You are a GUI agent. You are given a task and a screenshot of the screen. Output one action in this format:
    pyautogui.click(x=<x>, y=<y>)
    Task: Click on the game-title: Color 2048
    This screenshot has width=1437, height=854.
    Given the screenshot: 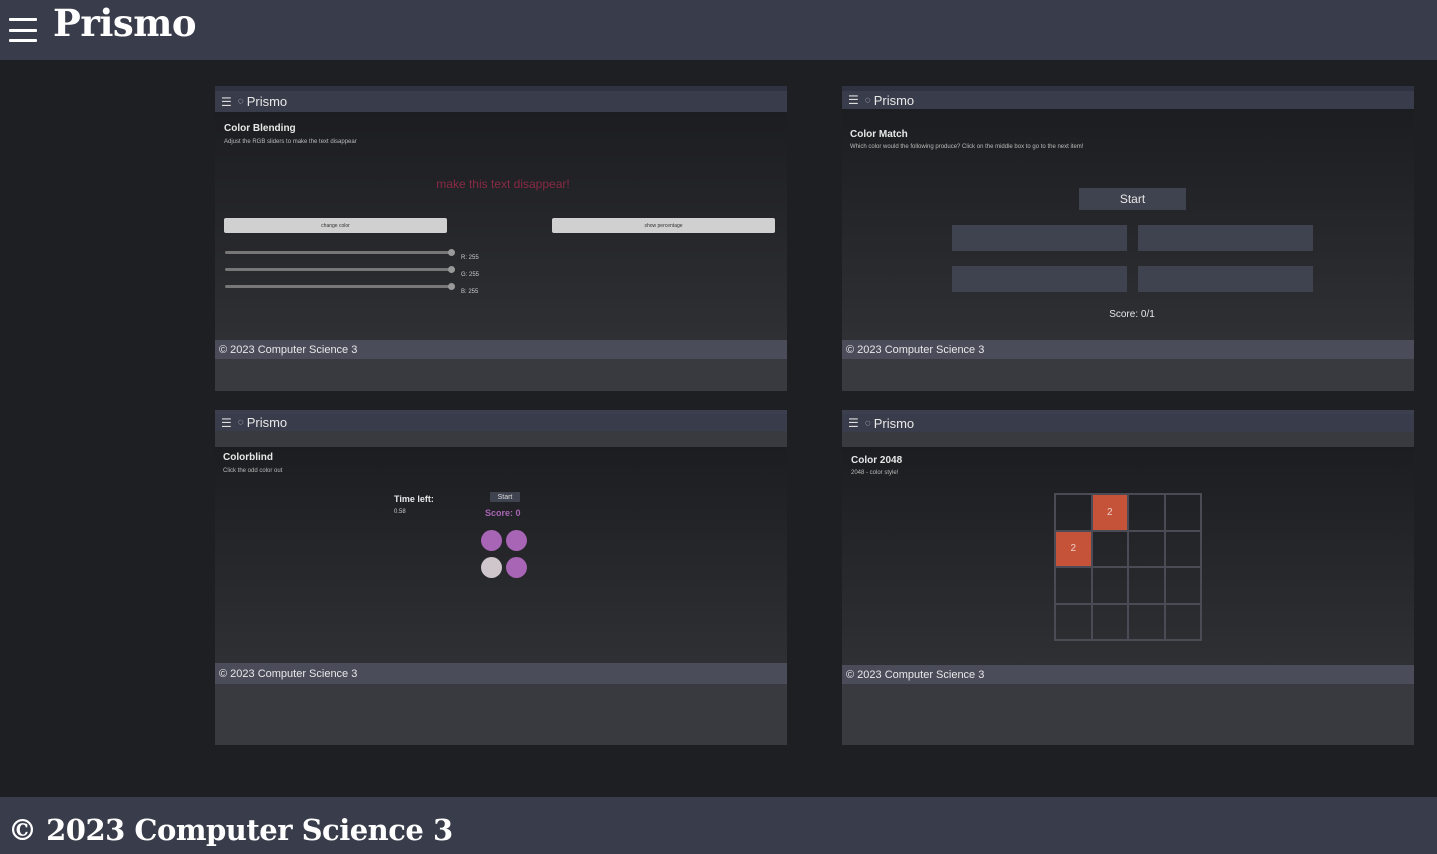 What is the action you would take?
    pyautogui.click(x=877, y=460)
    